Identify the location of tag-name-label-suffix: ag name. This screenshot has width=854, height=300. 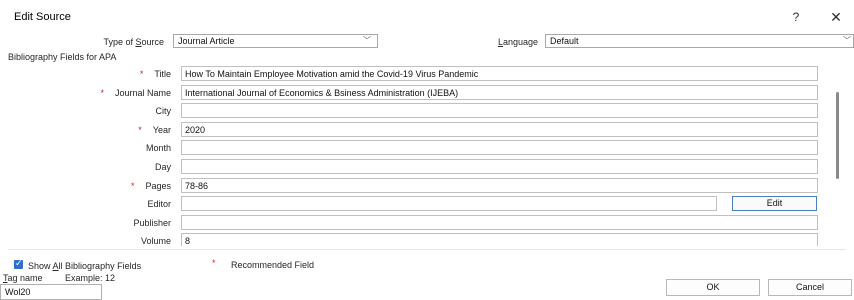
(25, 278).